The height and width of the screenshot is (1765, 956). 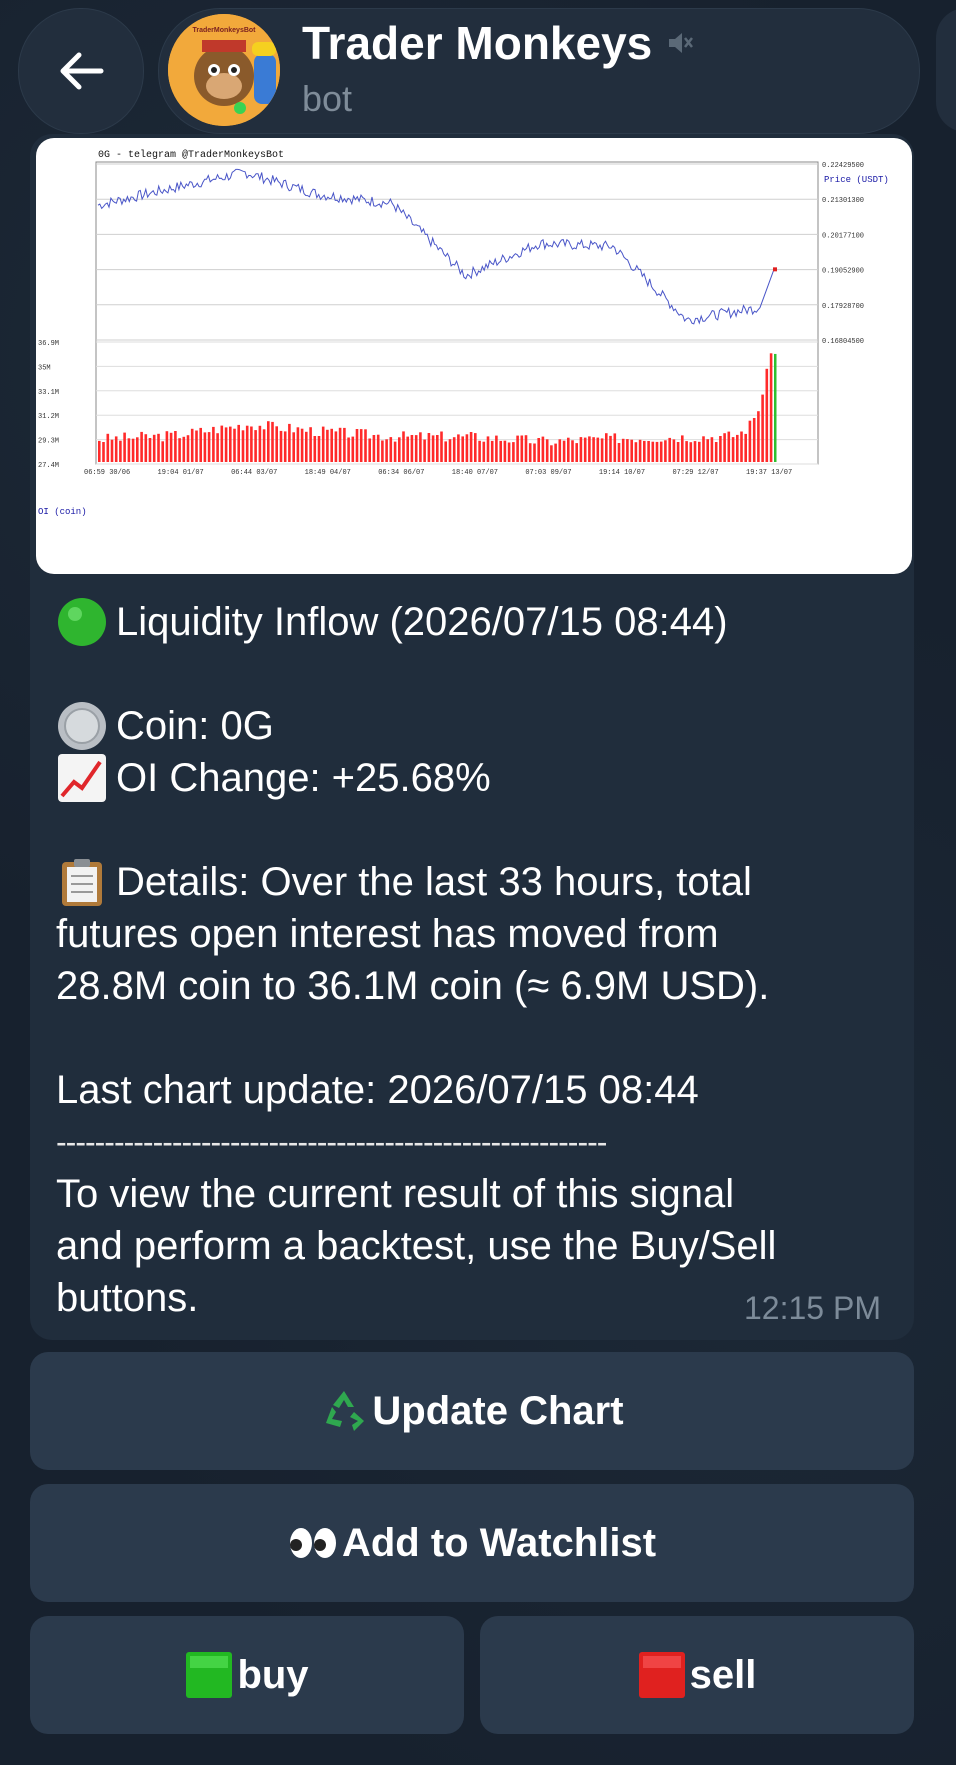 I want to click on oi-change-line: OI Change: +25.68%, so click(x=476, y=778).